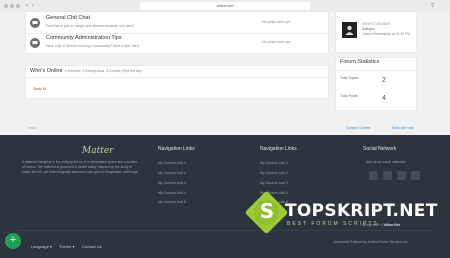 This screenshot has width=450, height=258. I want to click on language-selector: Language ▾, so click(41, 246).